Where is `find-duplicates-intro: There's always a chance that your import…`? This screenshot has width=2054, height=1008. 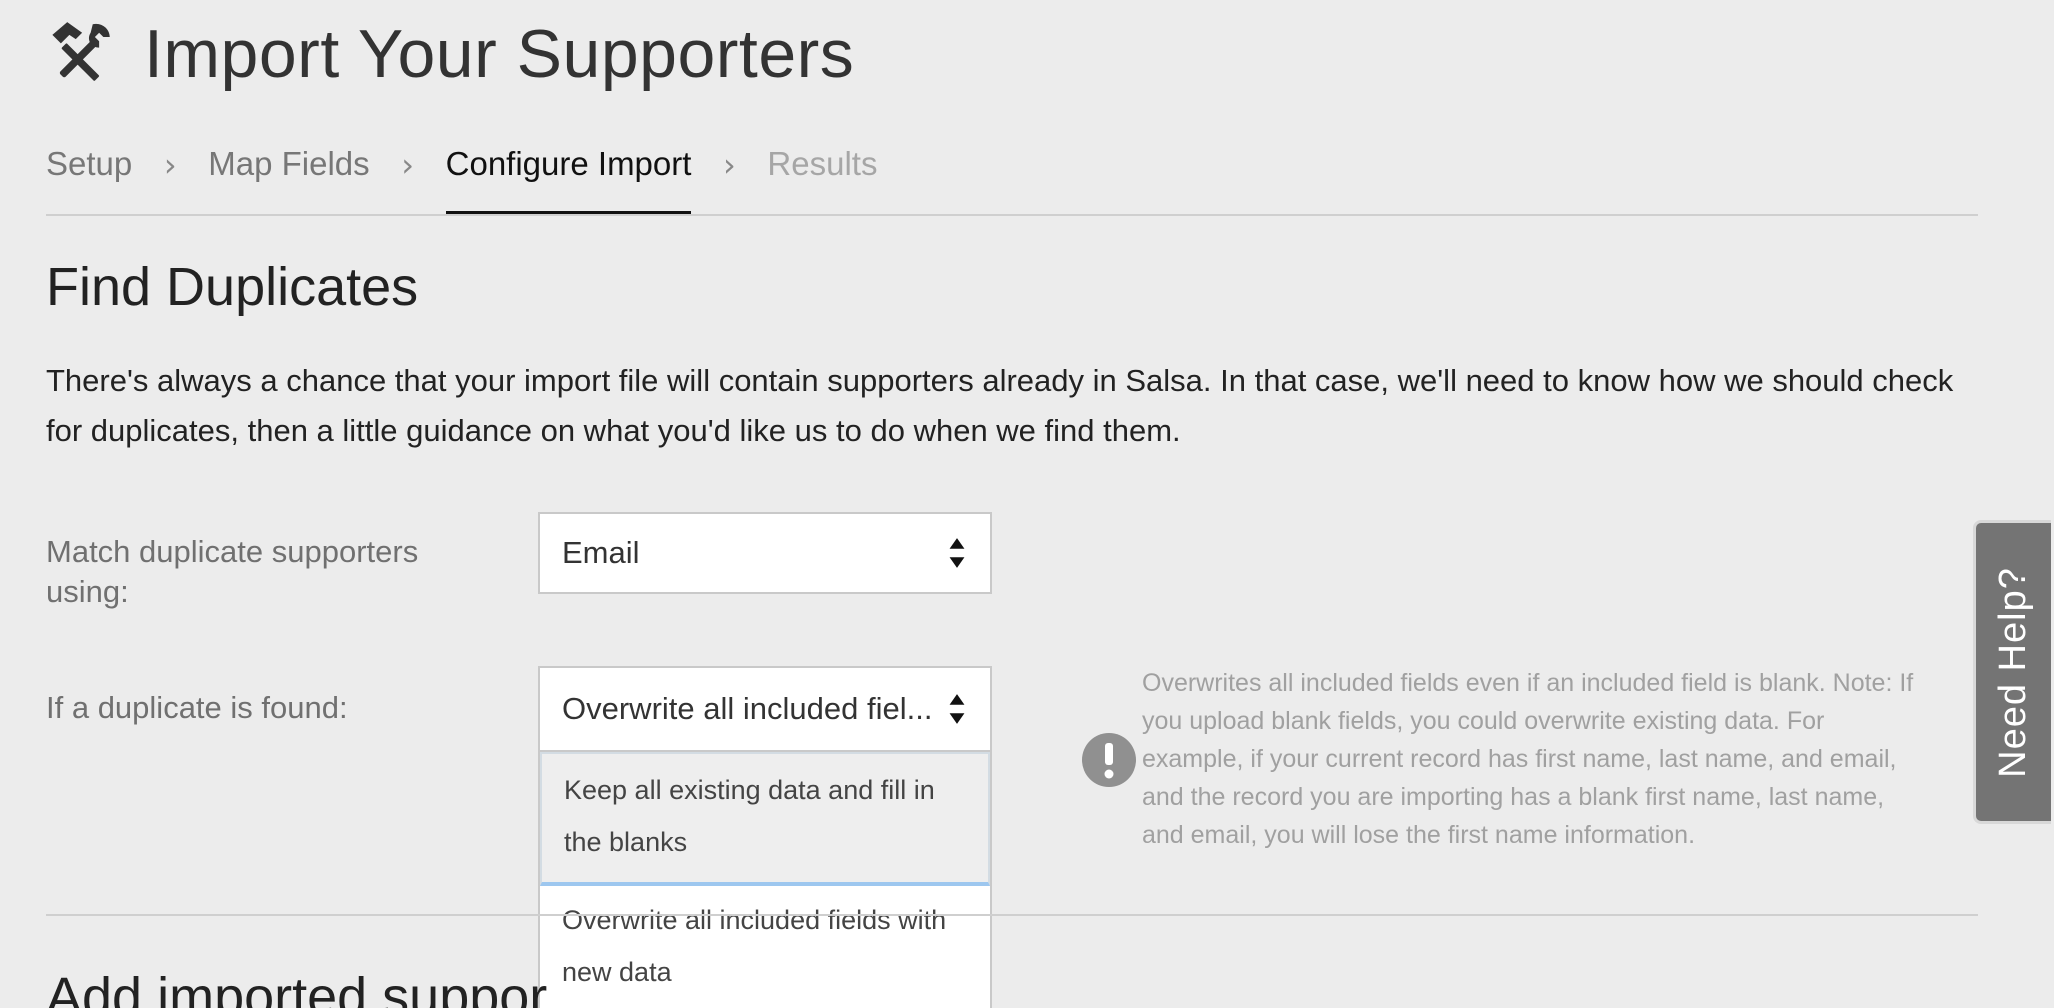
find-duplicates-intro: There's always a chance that your import… is located at coordinates (1000, 405).